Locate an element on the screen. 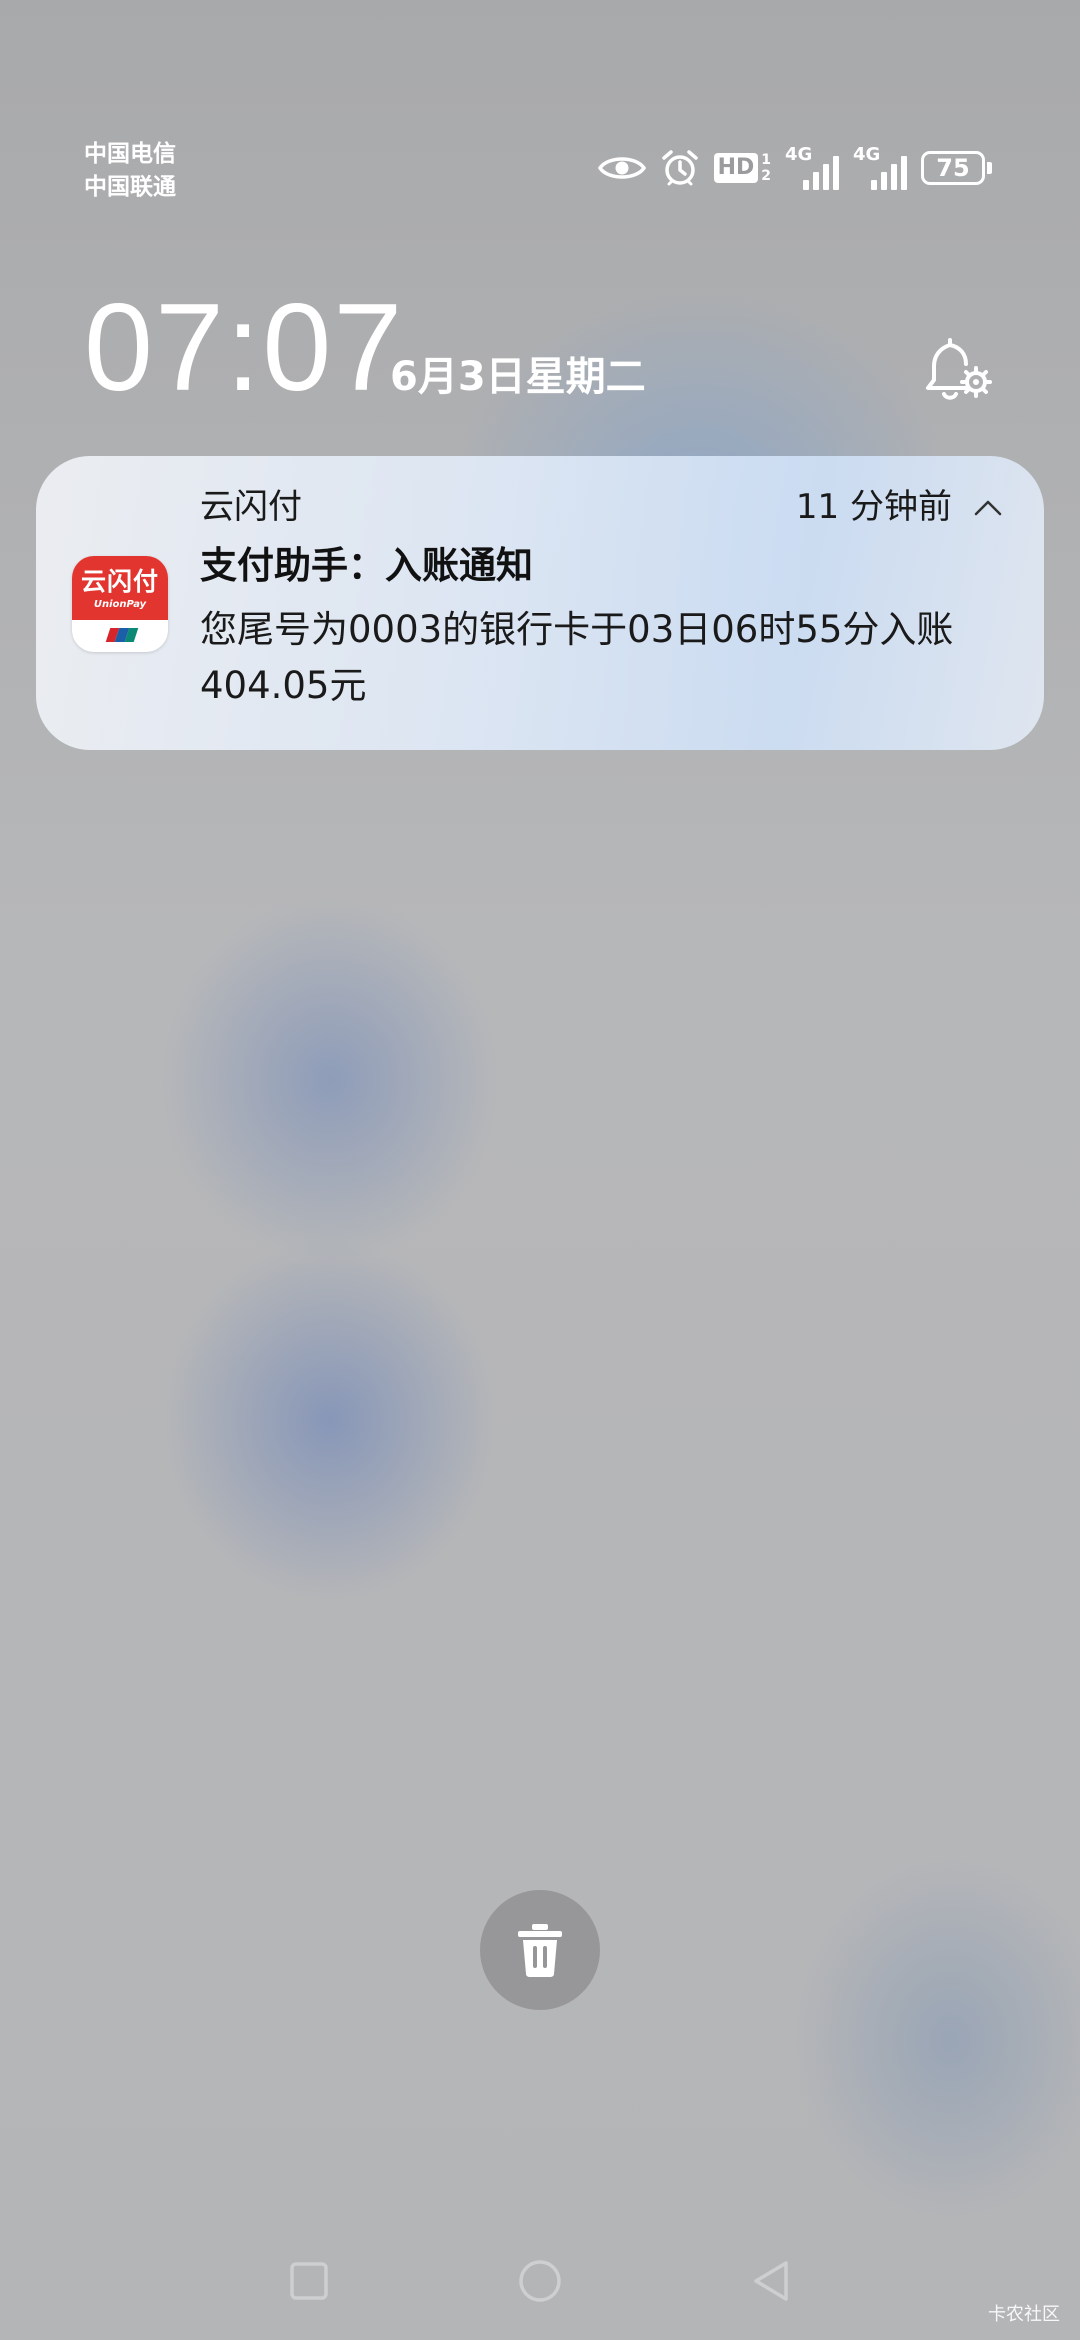 Image resolution: width=1080 pixels, height=2340 pixels. unionpay-app-icon: 云闪付 UnionPay is located at coordinates (120, 604).